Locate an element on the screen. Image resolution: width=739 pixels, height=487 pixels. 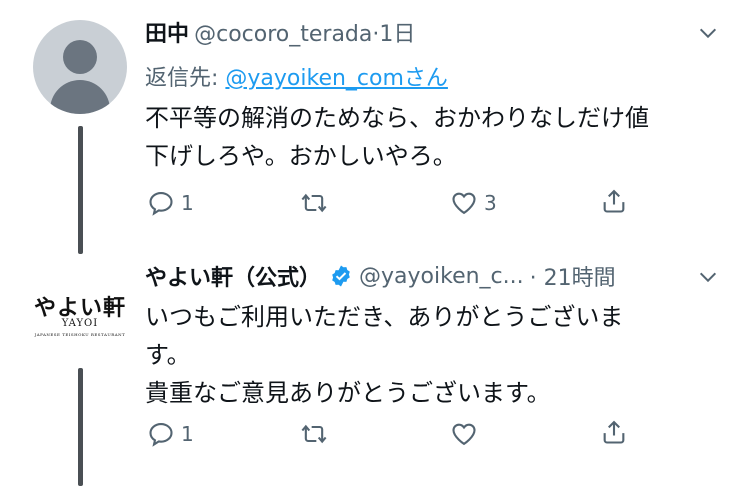
reply-to-label: 返信先: is located at coordinates (185, 78).